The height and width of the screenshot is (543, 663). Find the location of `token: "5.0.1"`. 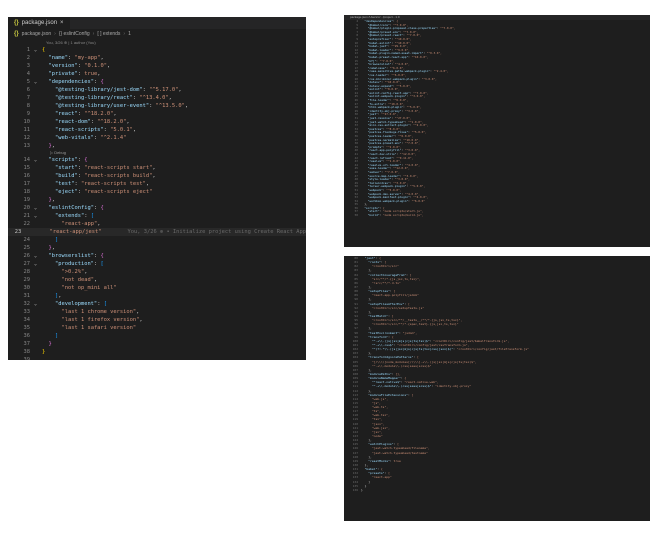

token: "5.0.1" is located at coordinates (121, 130).